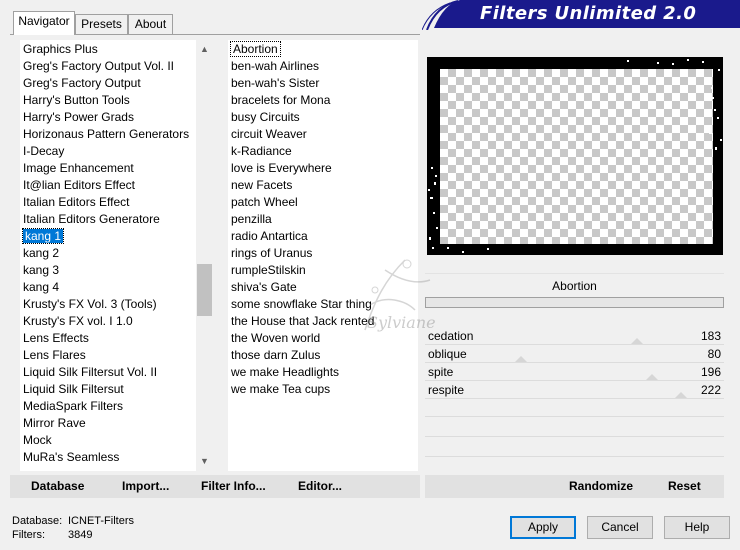 The image size is (740, 550). Describe the element at coordinates (323, 49) in the screenshot. I see `filter-item: Abortion` at that location.